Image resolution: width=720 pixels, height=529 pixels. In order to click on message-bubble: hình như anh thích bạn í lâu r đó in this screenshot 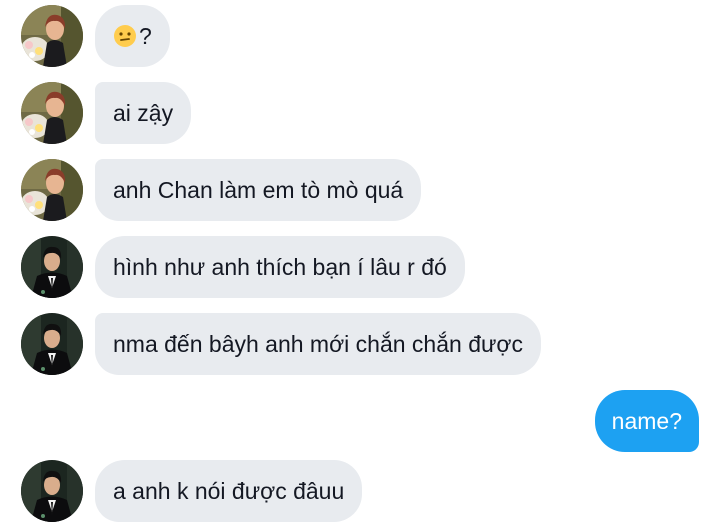, I will do `click(280, 267)`.